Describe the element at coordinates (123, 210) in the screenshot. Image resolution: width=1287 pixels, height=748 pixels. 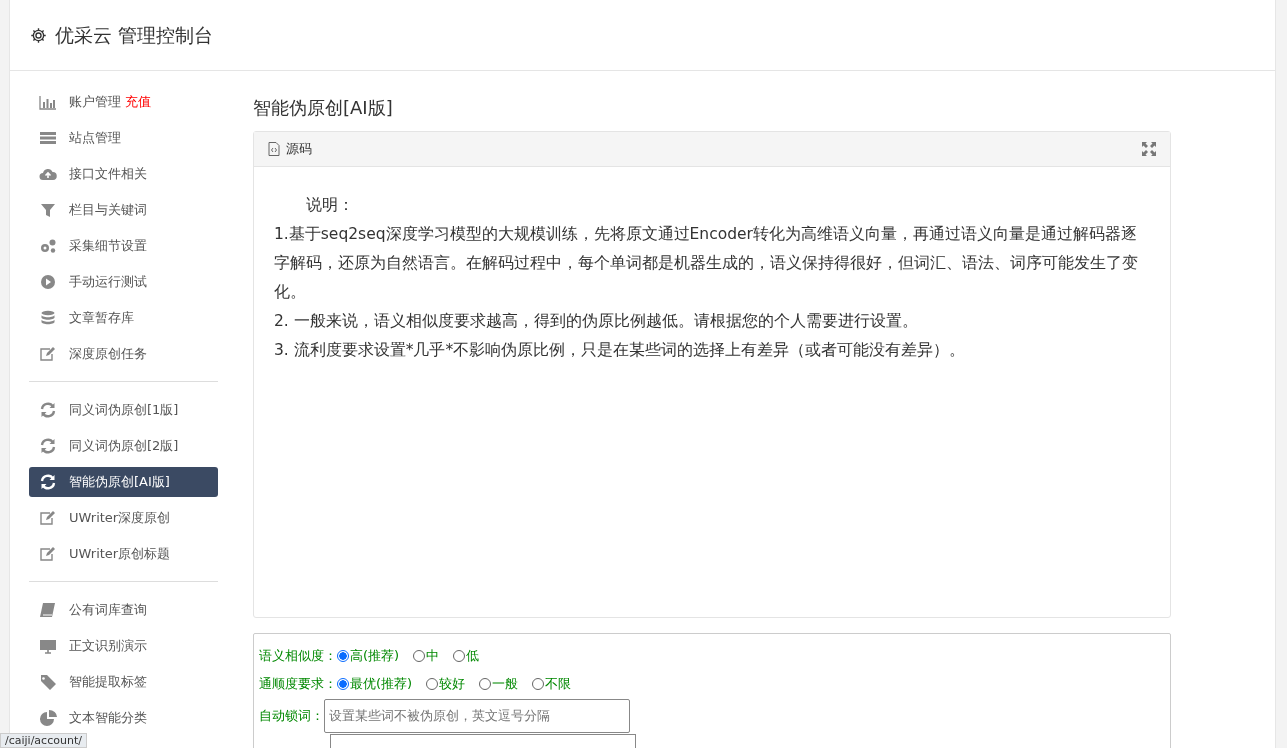
I see `sidebar-item: 栏目与关键词` at that location.